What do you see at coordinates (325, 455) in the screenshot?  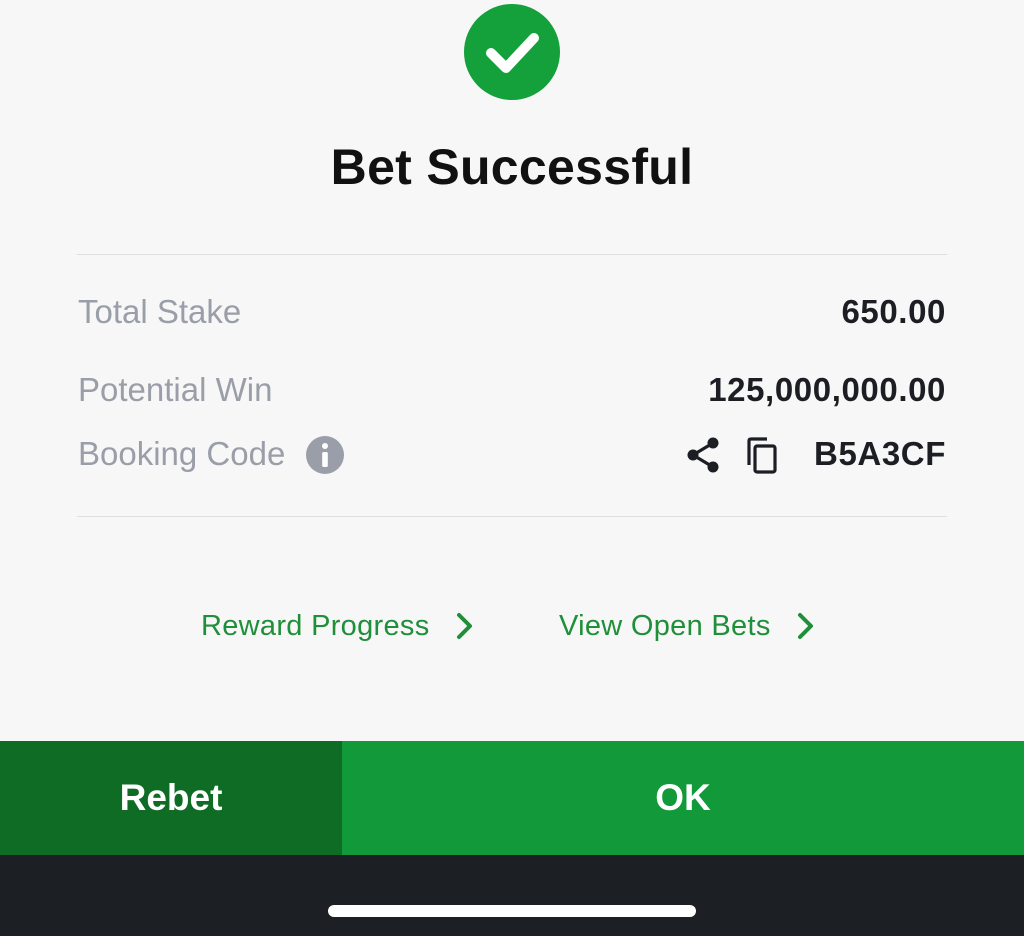 I see `info-icon` at bounding box center [325, 455].